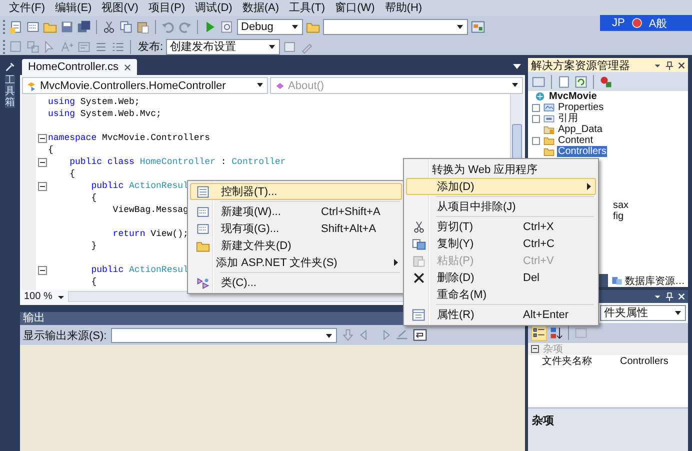 The height and width of the screenshot is (451, 692). I want to click on menu-item: 文件(F), so click(27, 8).